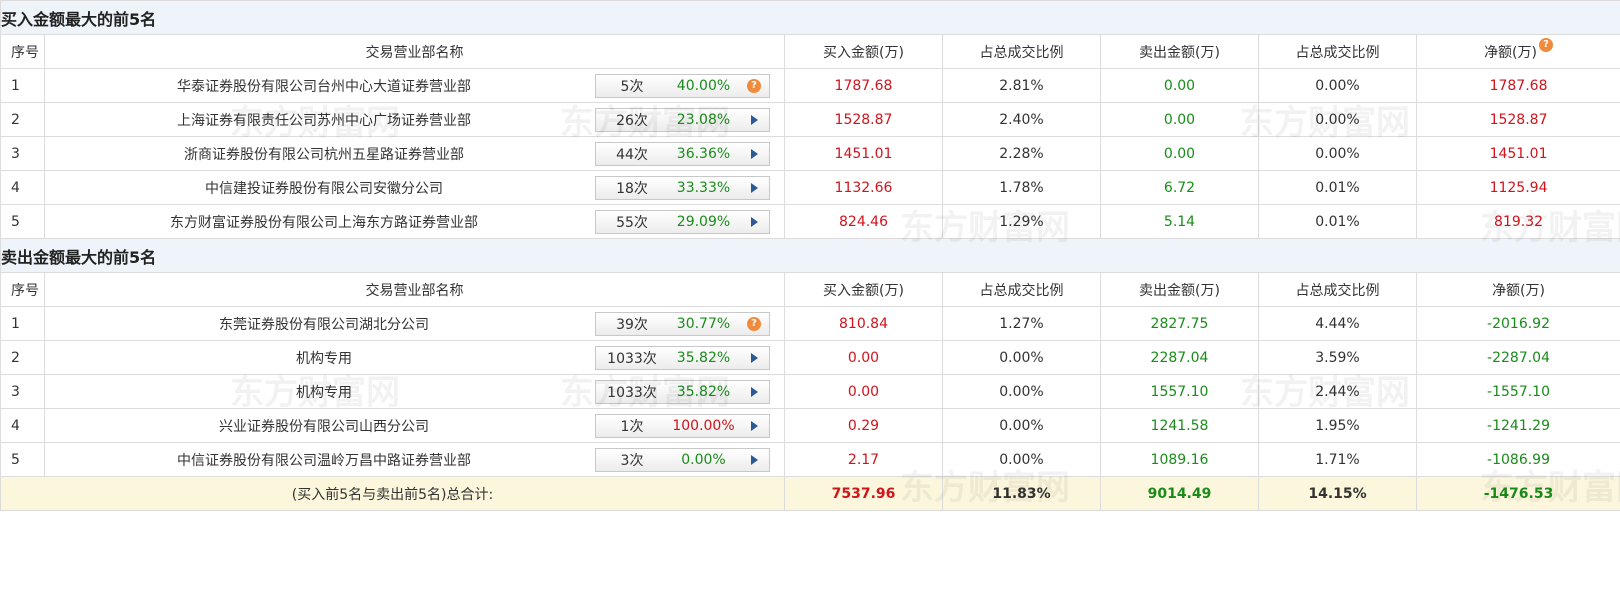  What do you see at coordinates (810, 17) in the screenshot?
I see `buy-section-title: 买入金额最大的前5名` at bounding box center [810, 17].